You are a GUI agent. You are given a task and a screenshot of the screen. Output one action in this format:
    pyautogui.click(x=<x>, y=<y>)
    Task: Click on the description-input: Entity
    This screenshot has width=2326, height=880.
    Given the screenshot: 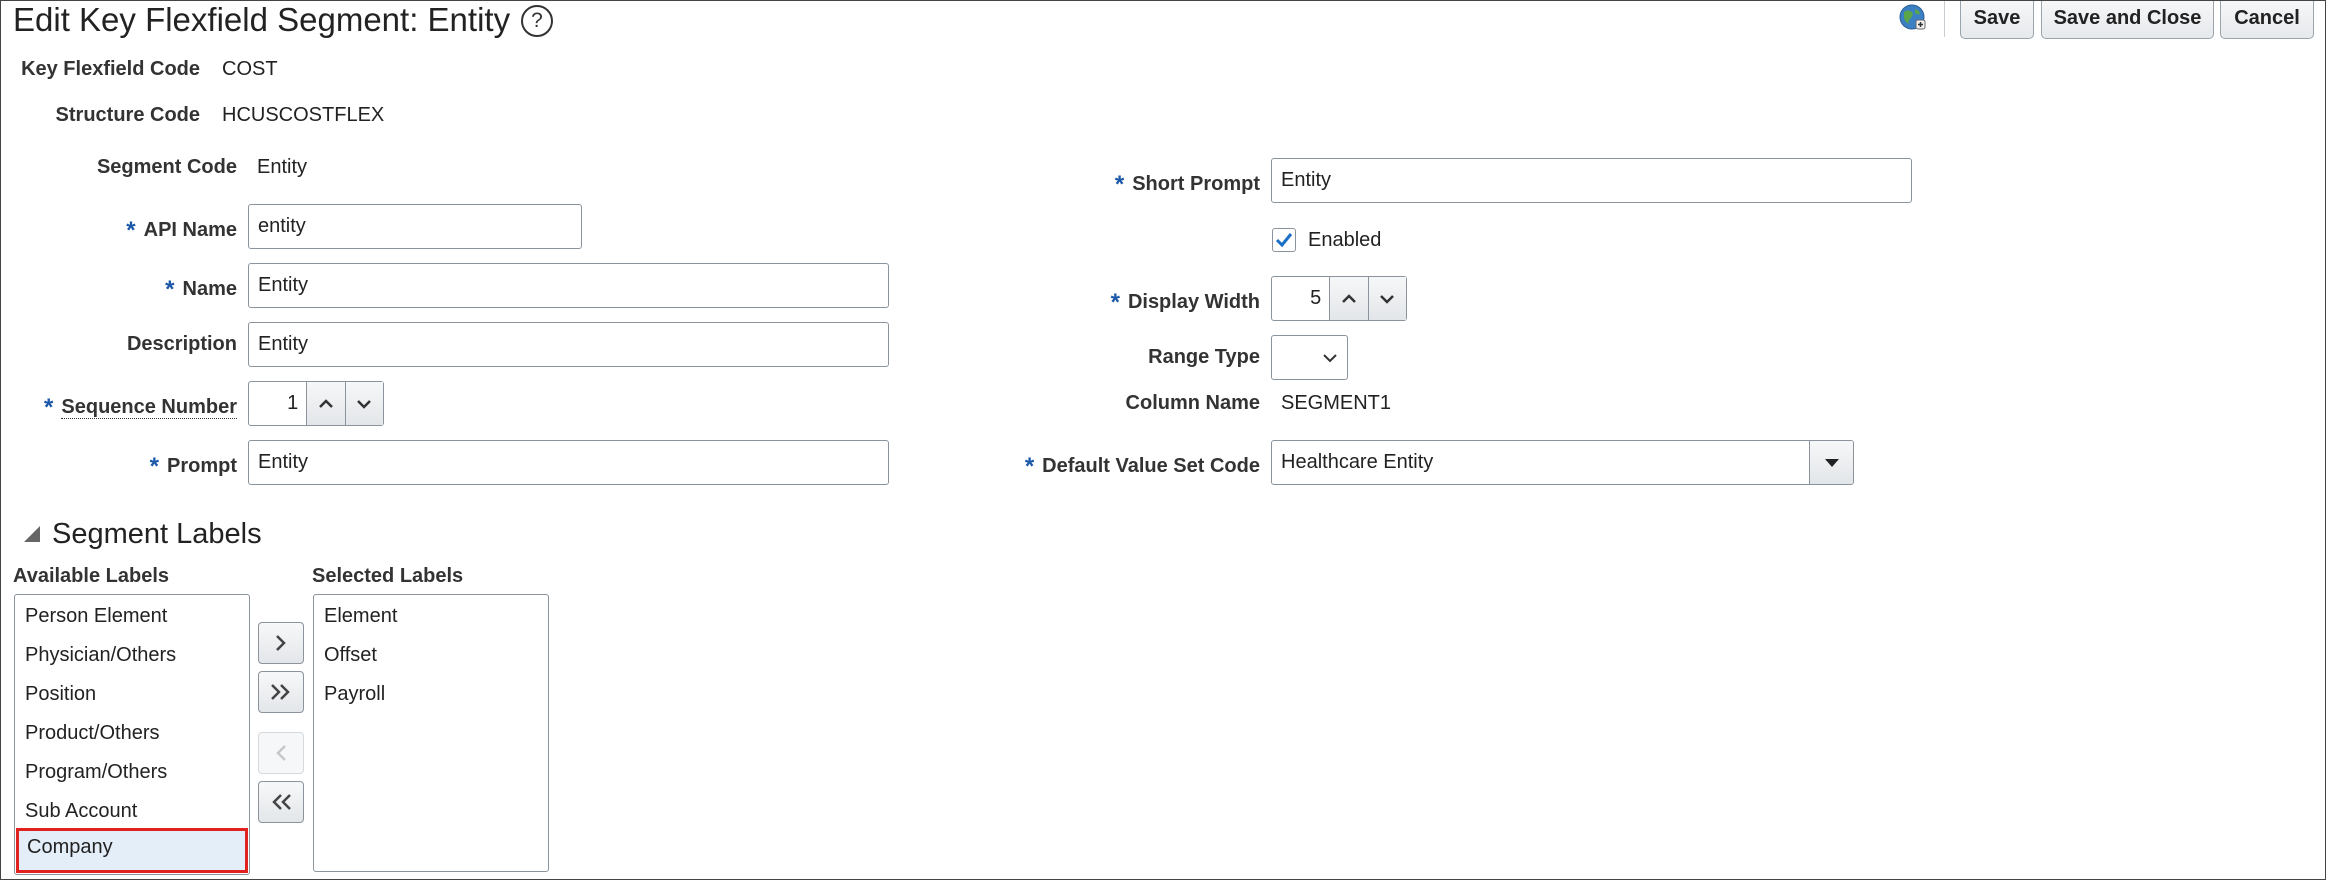 What is the action you would take?
    pyautogui.click(x=568, y=344)
    